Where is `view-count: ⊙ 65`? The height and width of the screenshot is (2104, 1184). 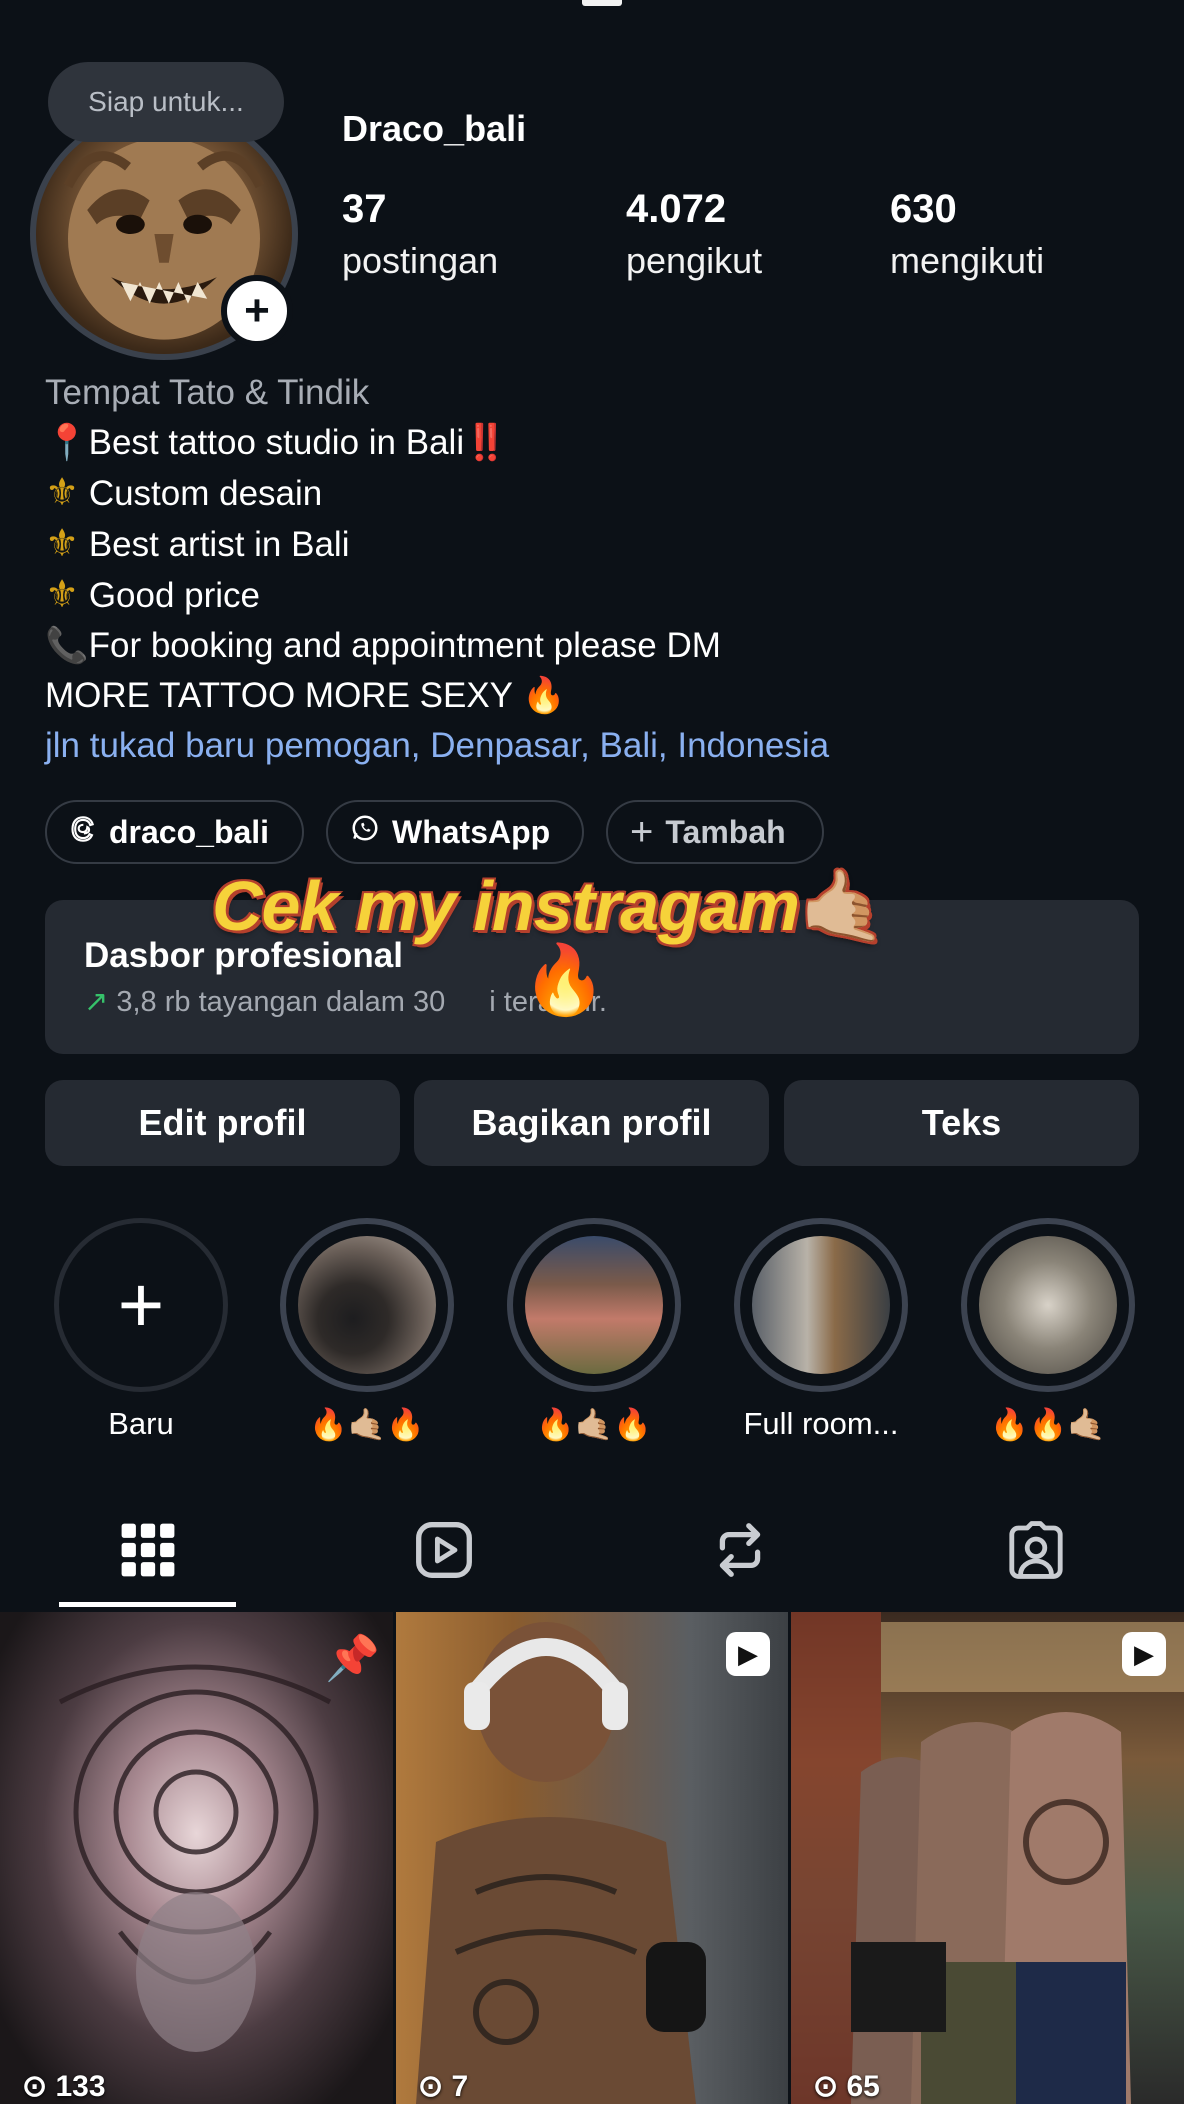
view-count: ⊙ 65 is located at coordinates (846, 2086).